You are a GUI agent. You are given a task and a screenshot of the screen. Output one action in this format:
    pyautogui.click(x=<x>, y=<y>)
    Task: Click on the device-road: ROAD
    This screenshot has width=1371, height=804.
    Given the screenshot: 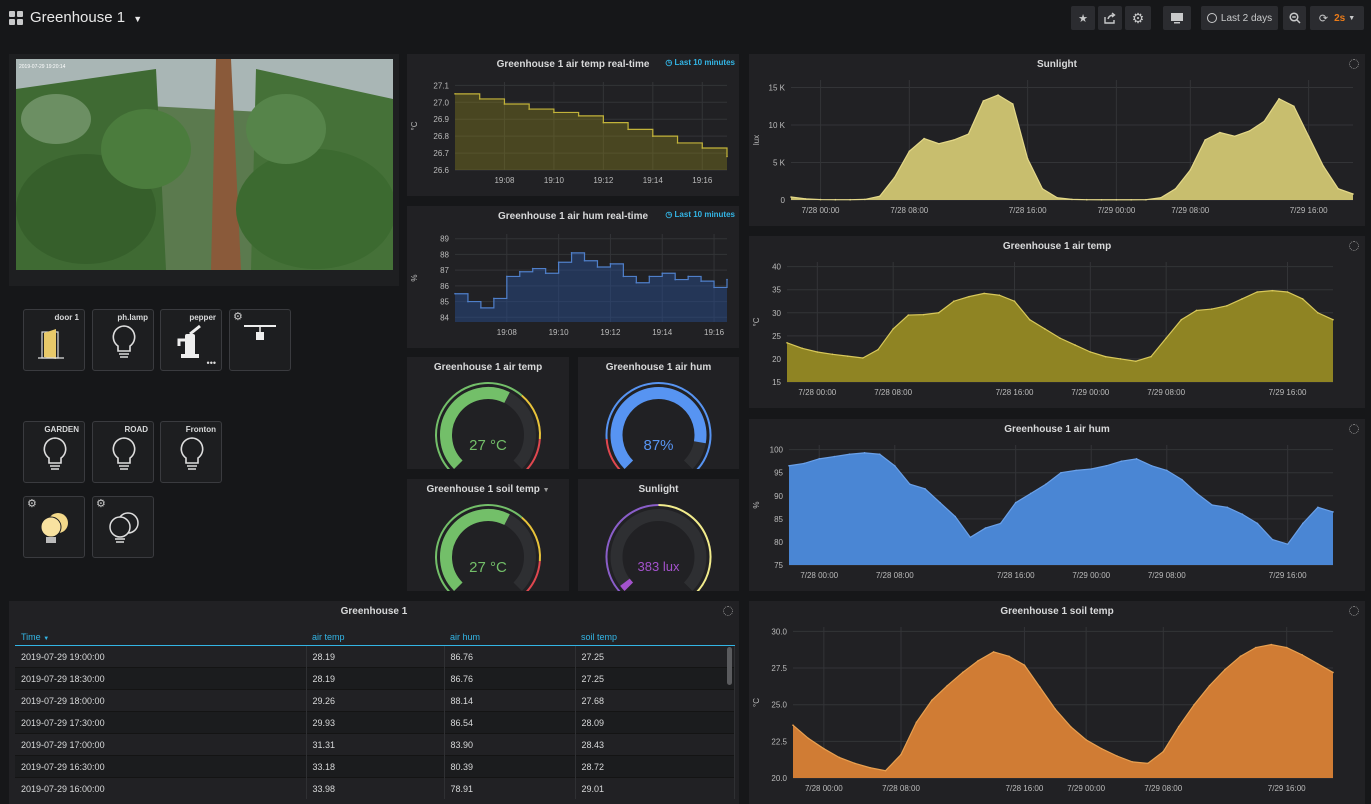 What is the action you would take?
    pyautogui.click(x=123, y=452)
    